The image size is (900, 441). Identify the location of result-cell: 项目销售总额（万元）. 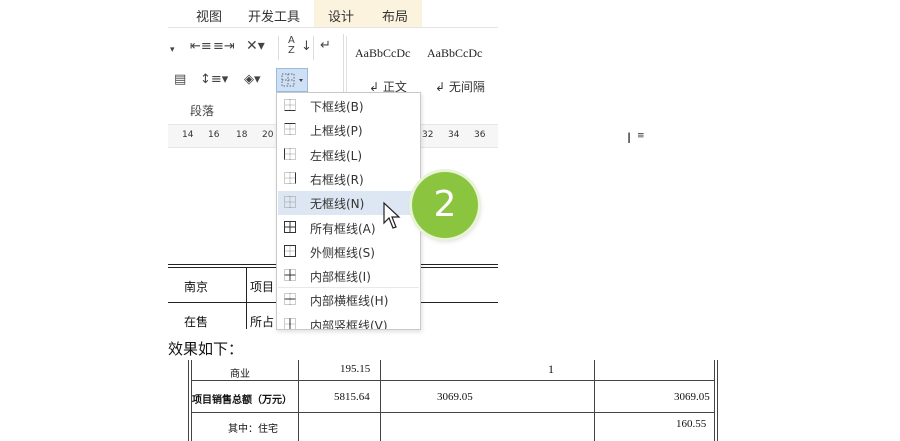
(242, 398).